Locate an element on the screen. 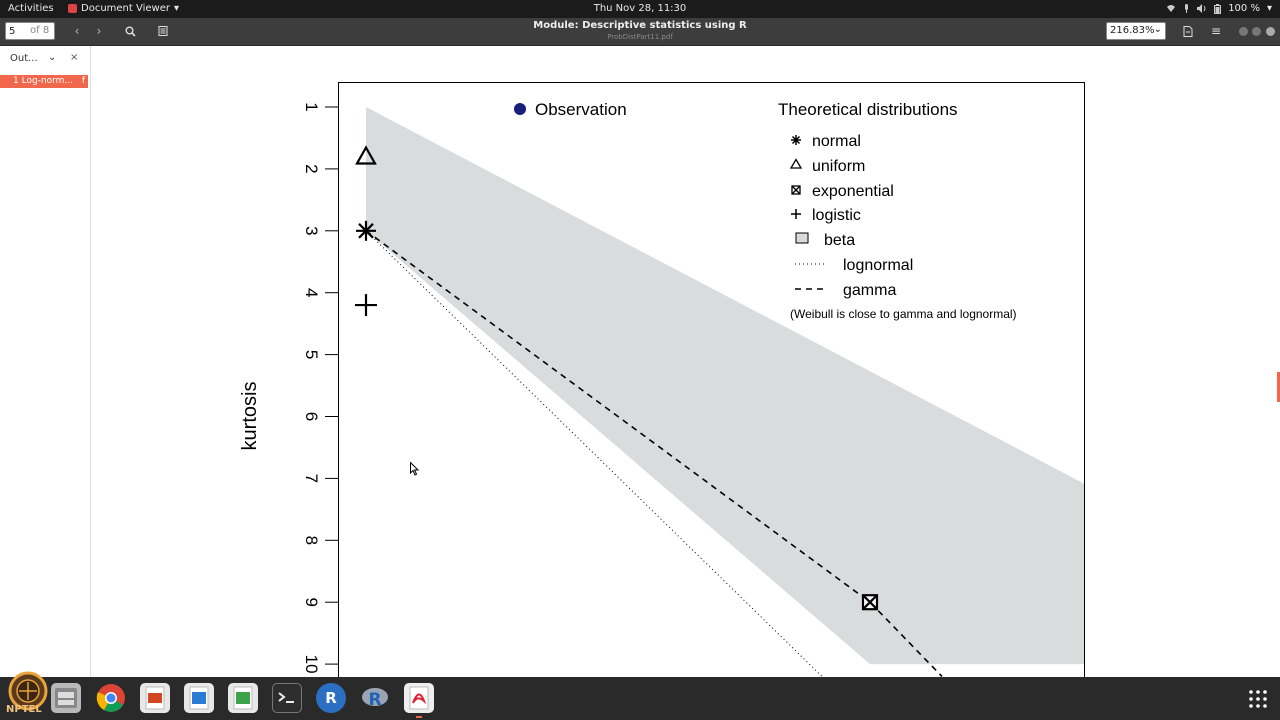  dock: R R is located at coordinates (640, 698).